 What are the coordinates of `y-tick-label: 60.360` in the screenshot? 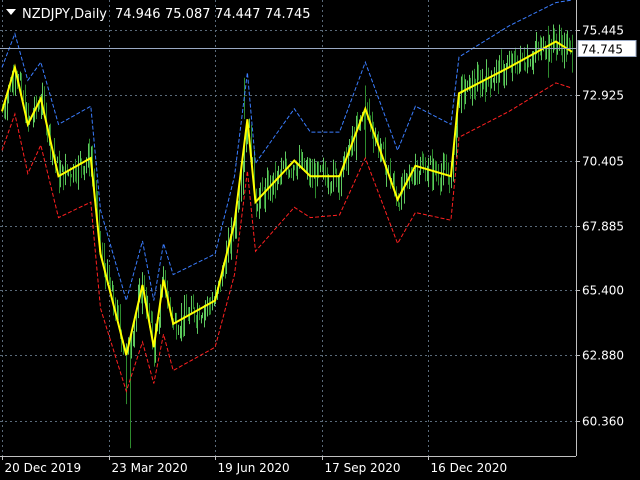 It's located at (603, 422).